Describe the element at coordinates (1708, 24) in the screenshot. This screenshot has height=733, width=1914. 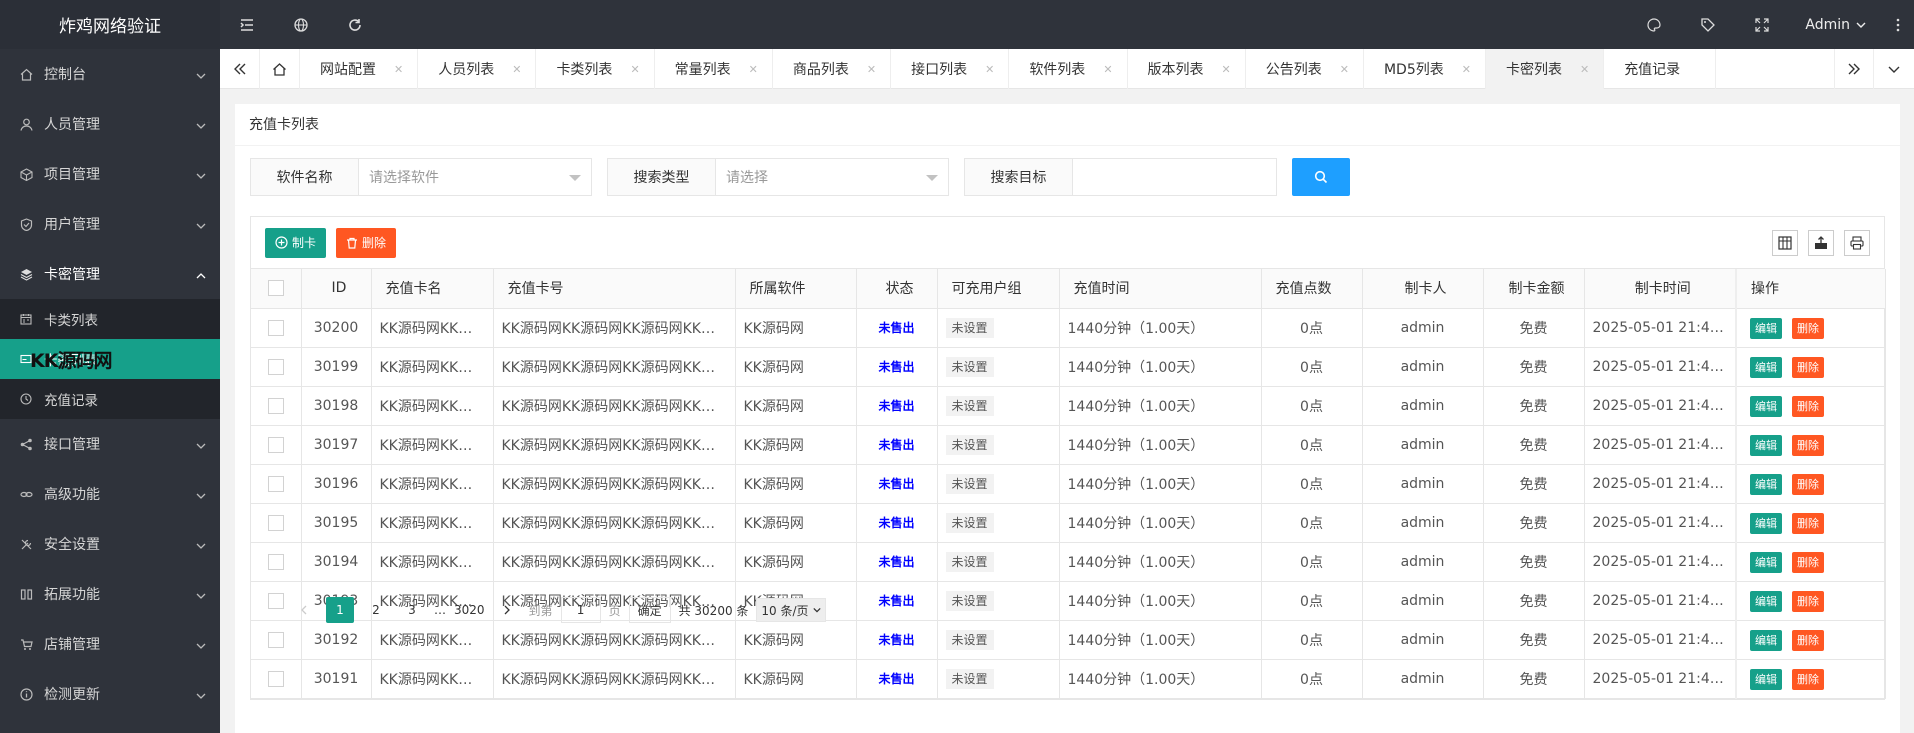
I see `tag-icon` at that location.